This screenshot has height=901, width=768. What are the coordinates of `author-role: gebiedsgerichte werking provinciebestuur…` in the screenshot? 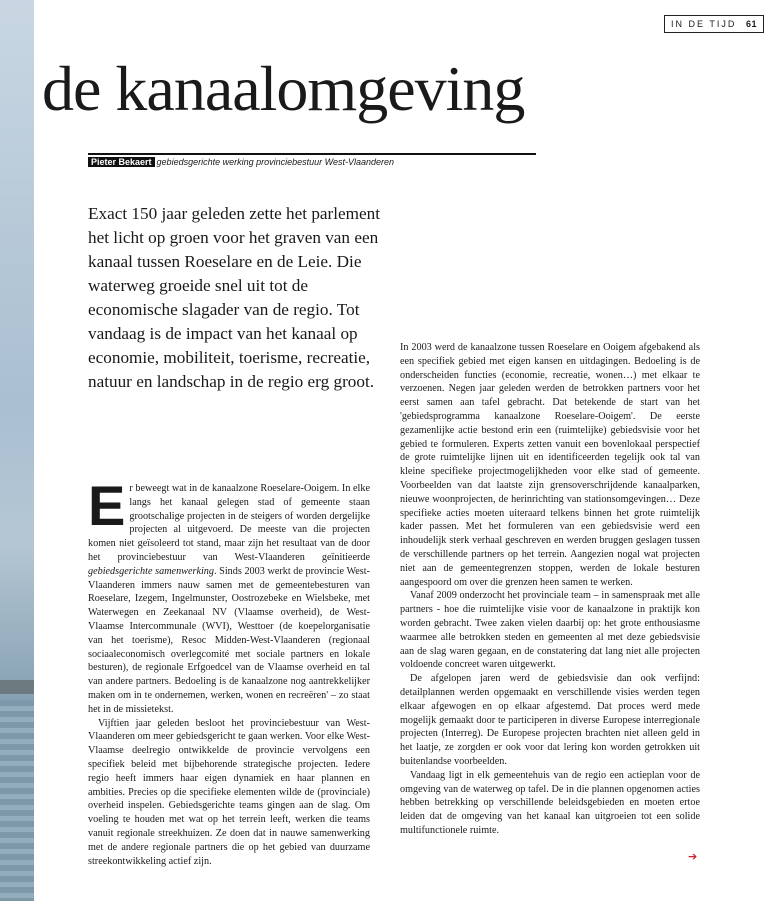 It's located at (275, 162).